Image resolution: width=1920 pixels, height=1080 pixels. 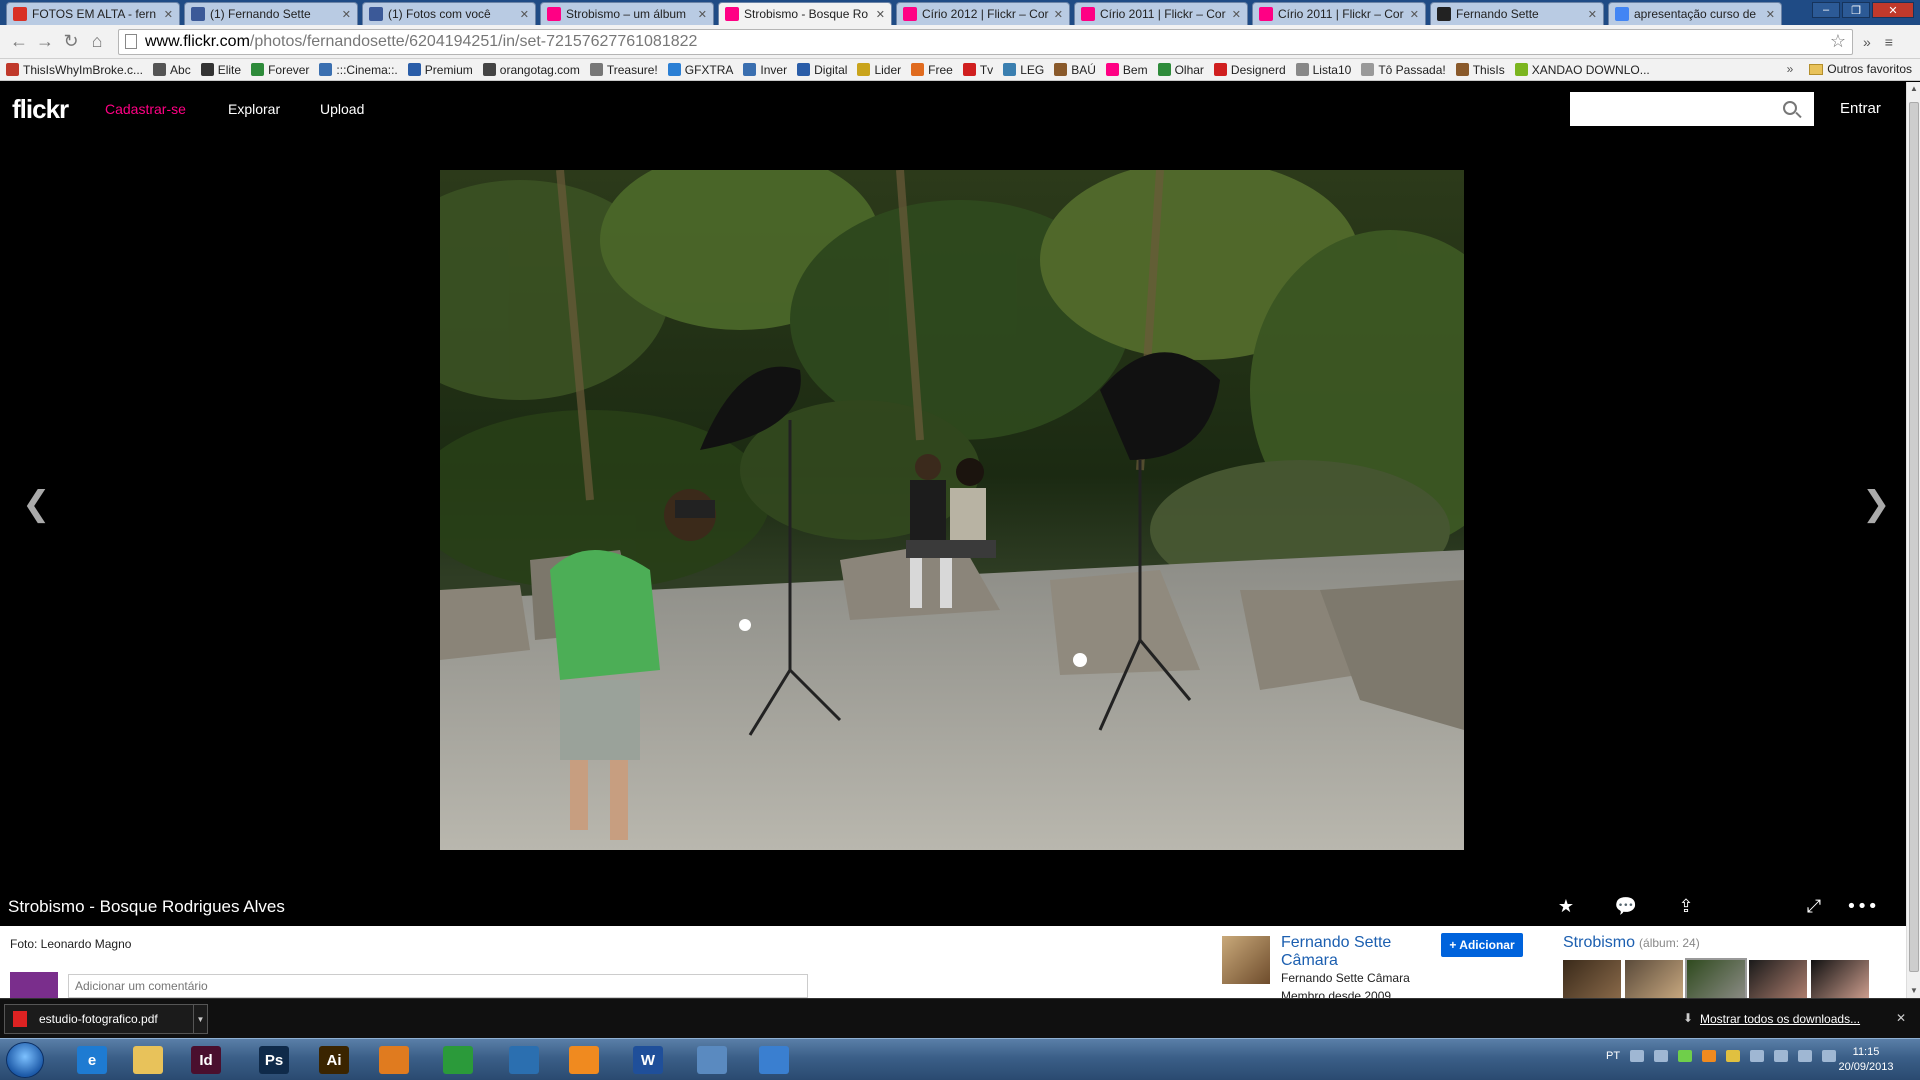 What do you see at coordinates (45, 42) in the screenshot?
I see `forward-icon: →` at bounding box center [45, 42].